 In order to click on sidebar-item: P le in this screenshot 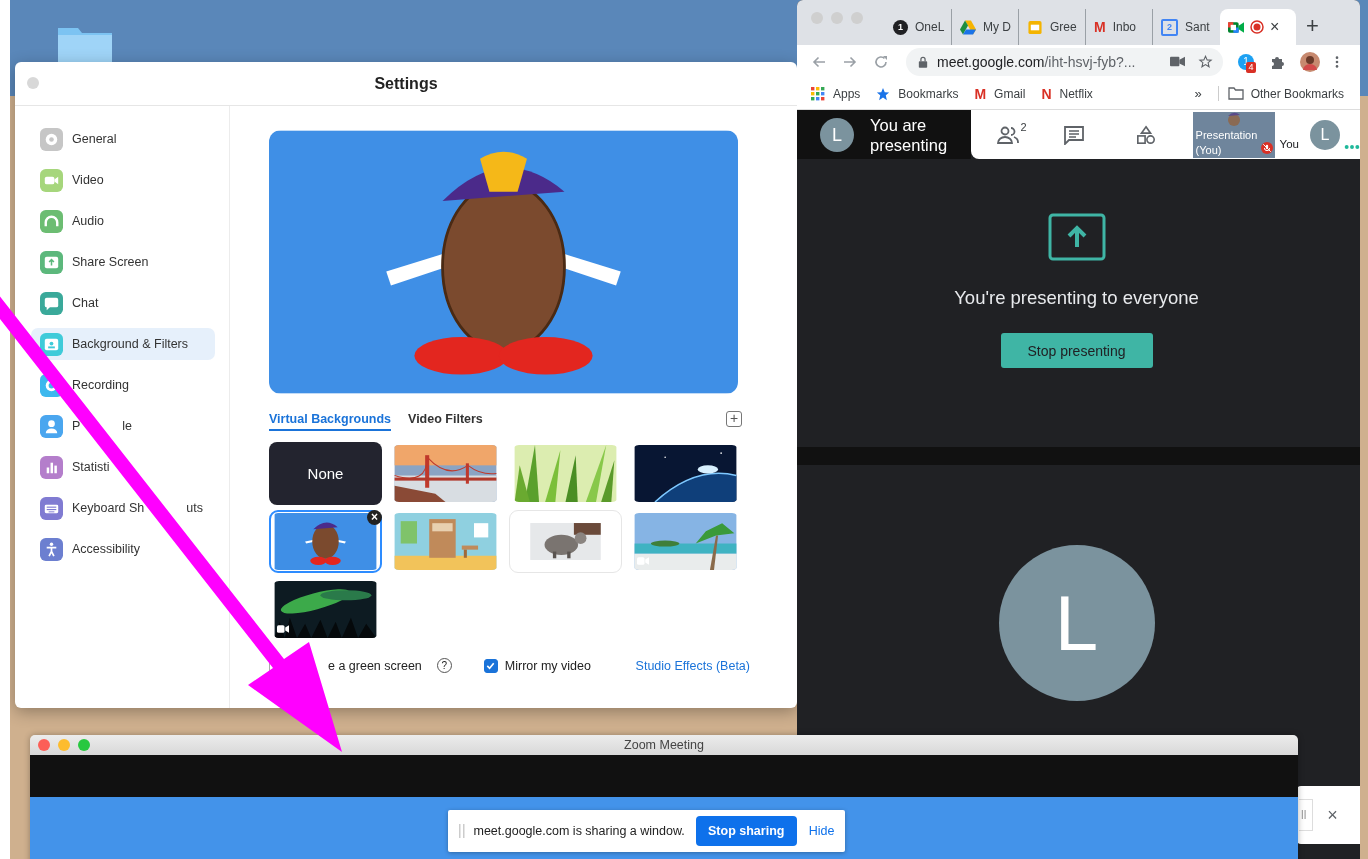, I will do `click(123, 426)`.